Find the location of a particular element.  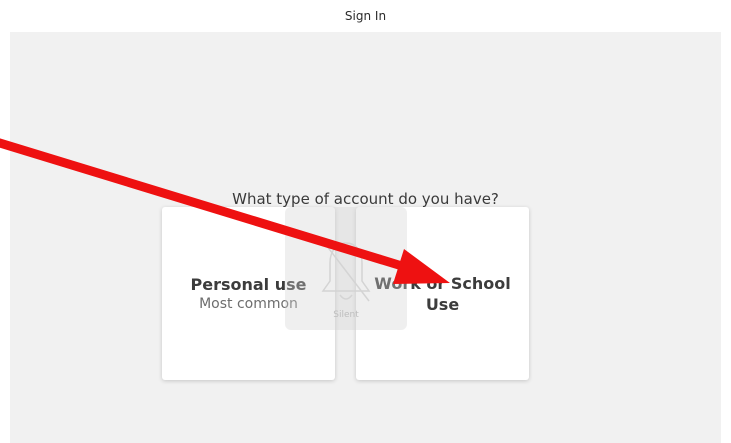

account-type-question: What type of account do you have? is located at coordinates (365, 199).